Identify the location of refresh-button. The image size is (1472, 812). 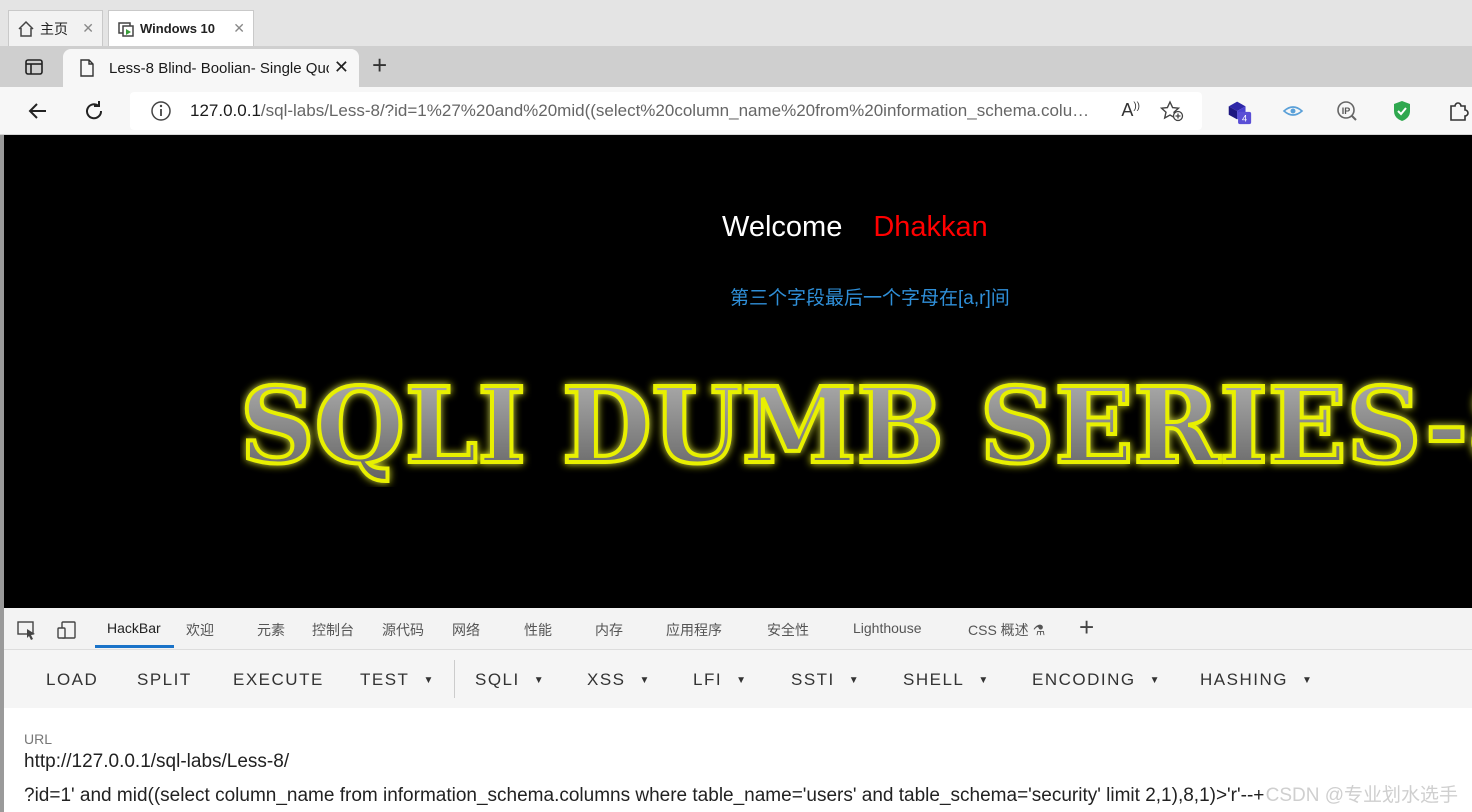
(94, 111).